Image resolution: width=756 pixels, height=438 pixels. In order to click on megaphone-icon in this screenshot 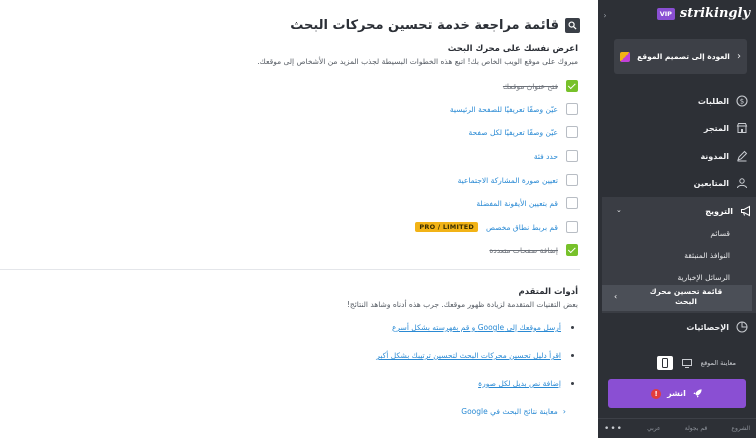, I will do `click(745, 211)`.